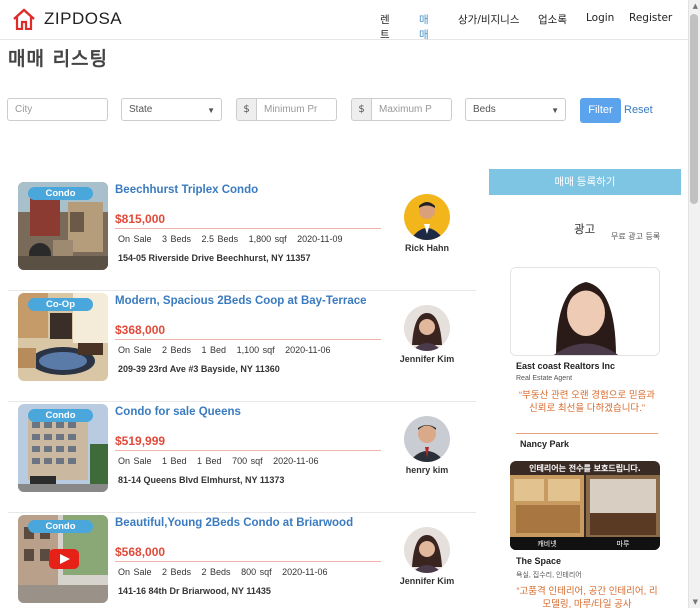 The width and height of the screenshot is (700, 608). I want to click on reset-link: Reset, so click(638, 110).